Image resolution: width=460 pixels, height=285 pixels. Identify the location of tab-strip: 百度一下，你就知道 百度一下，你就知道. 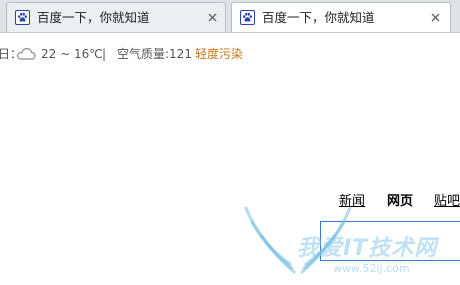
(230, 16).